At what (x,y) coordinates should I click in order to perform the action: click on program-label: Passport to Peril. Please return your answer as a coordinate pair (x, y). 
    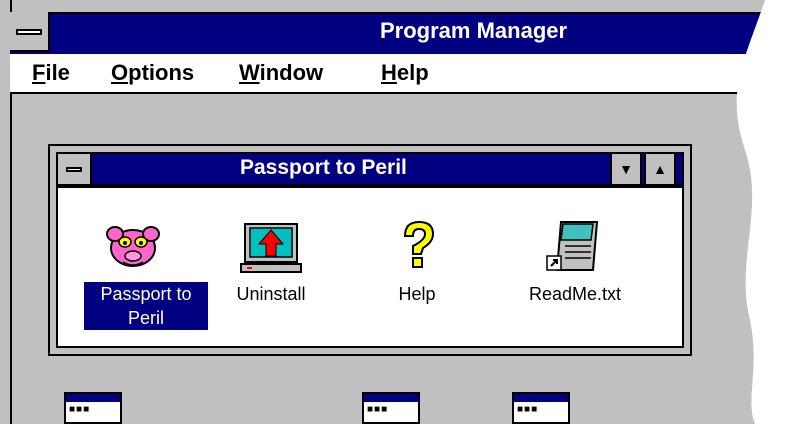
    Looking at the image, I should click on (146, 306).